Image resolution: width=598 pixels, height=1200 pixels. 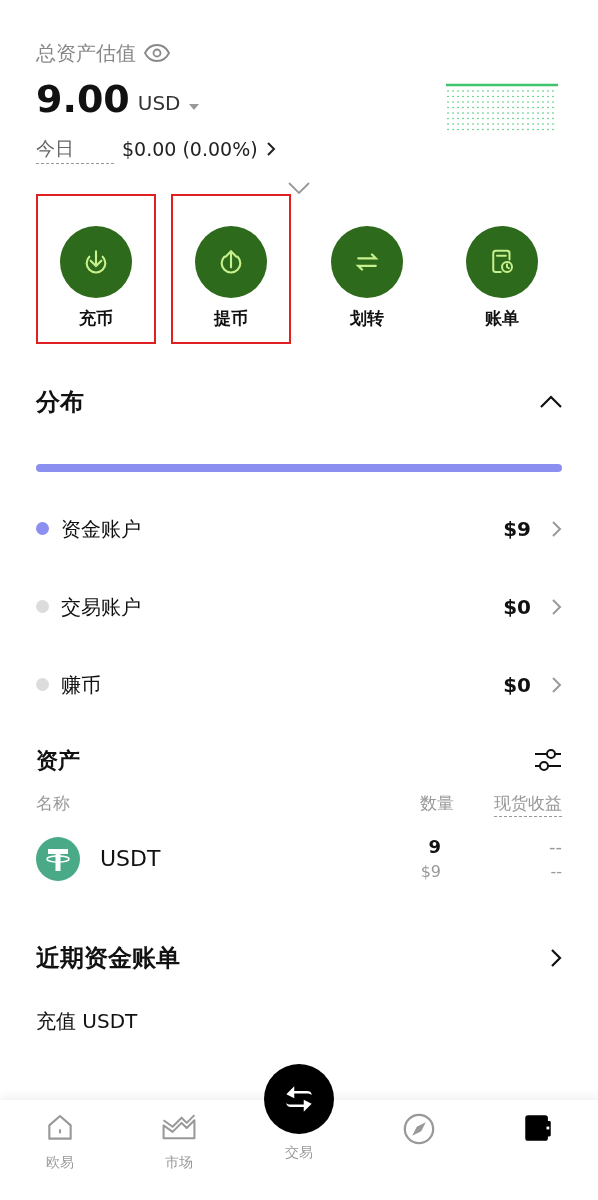 I want to click on sliders-icon, so click(x=548, y=760).